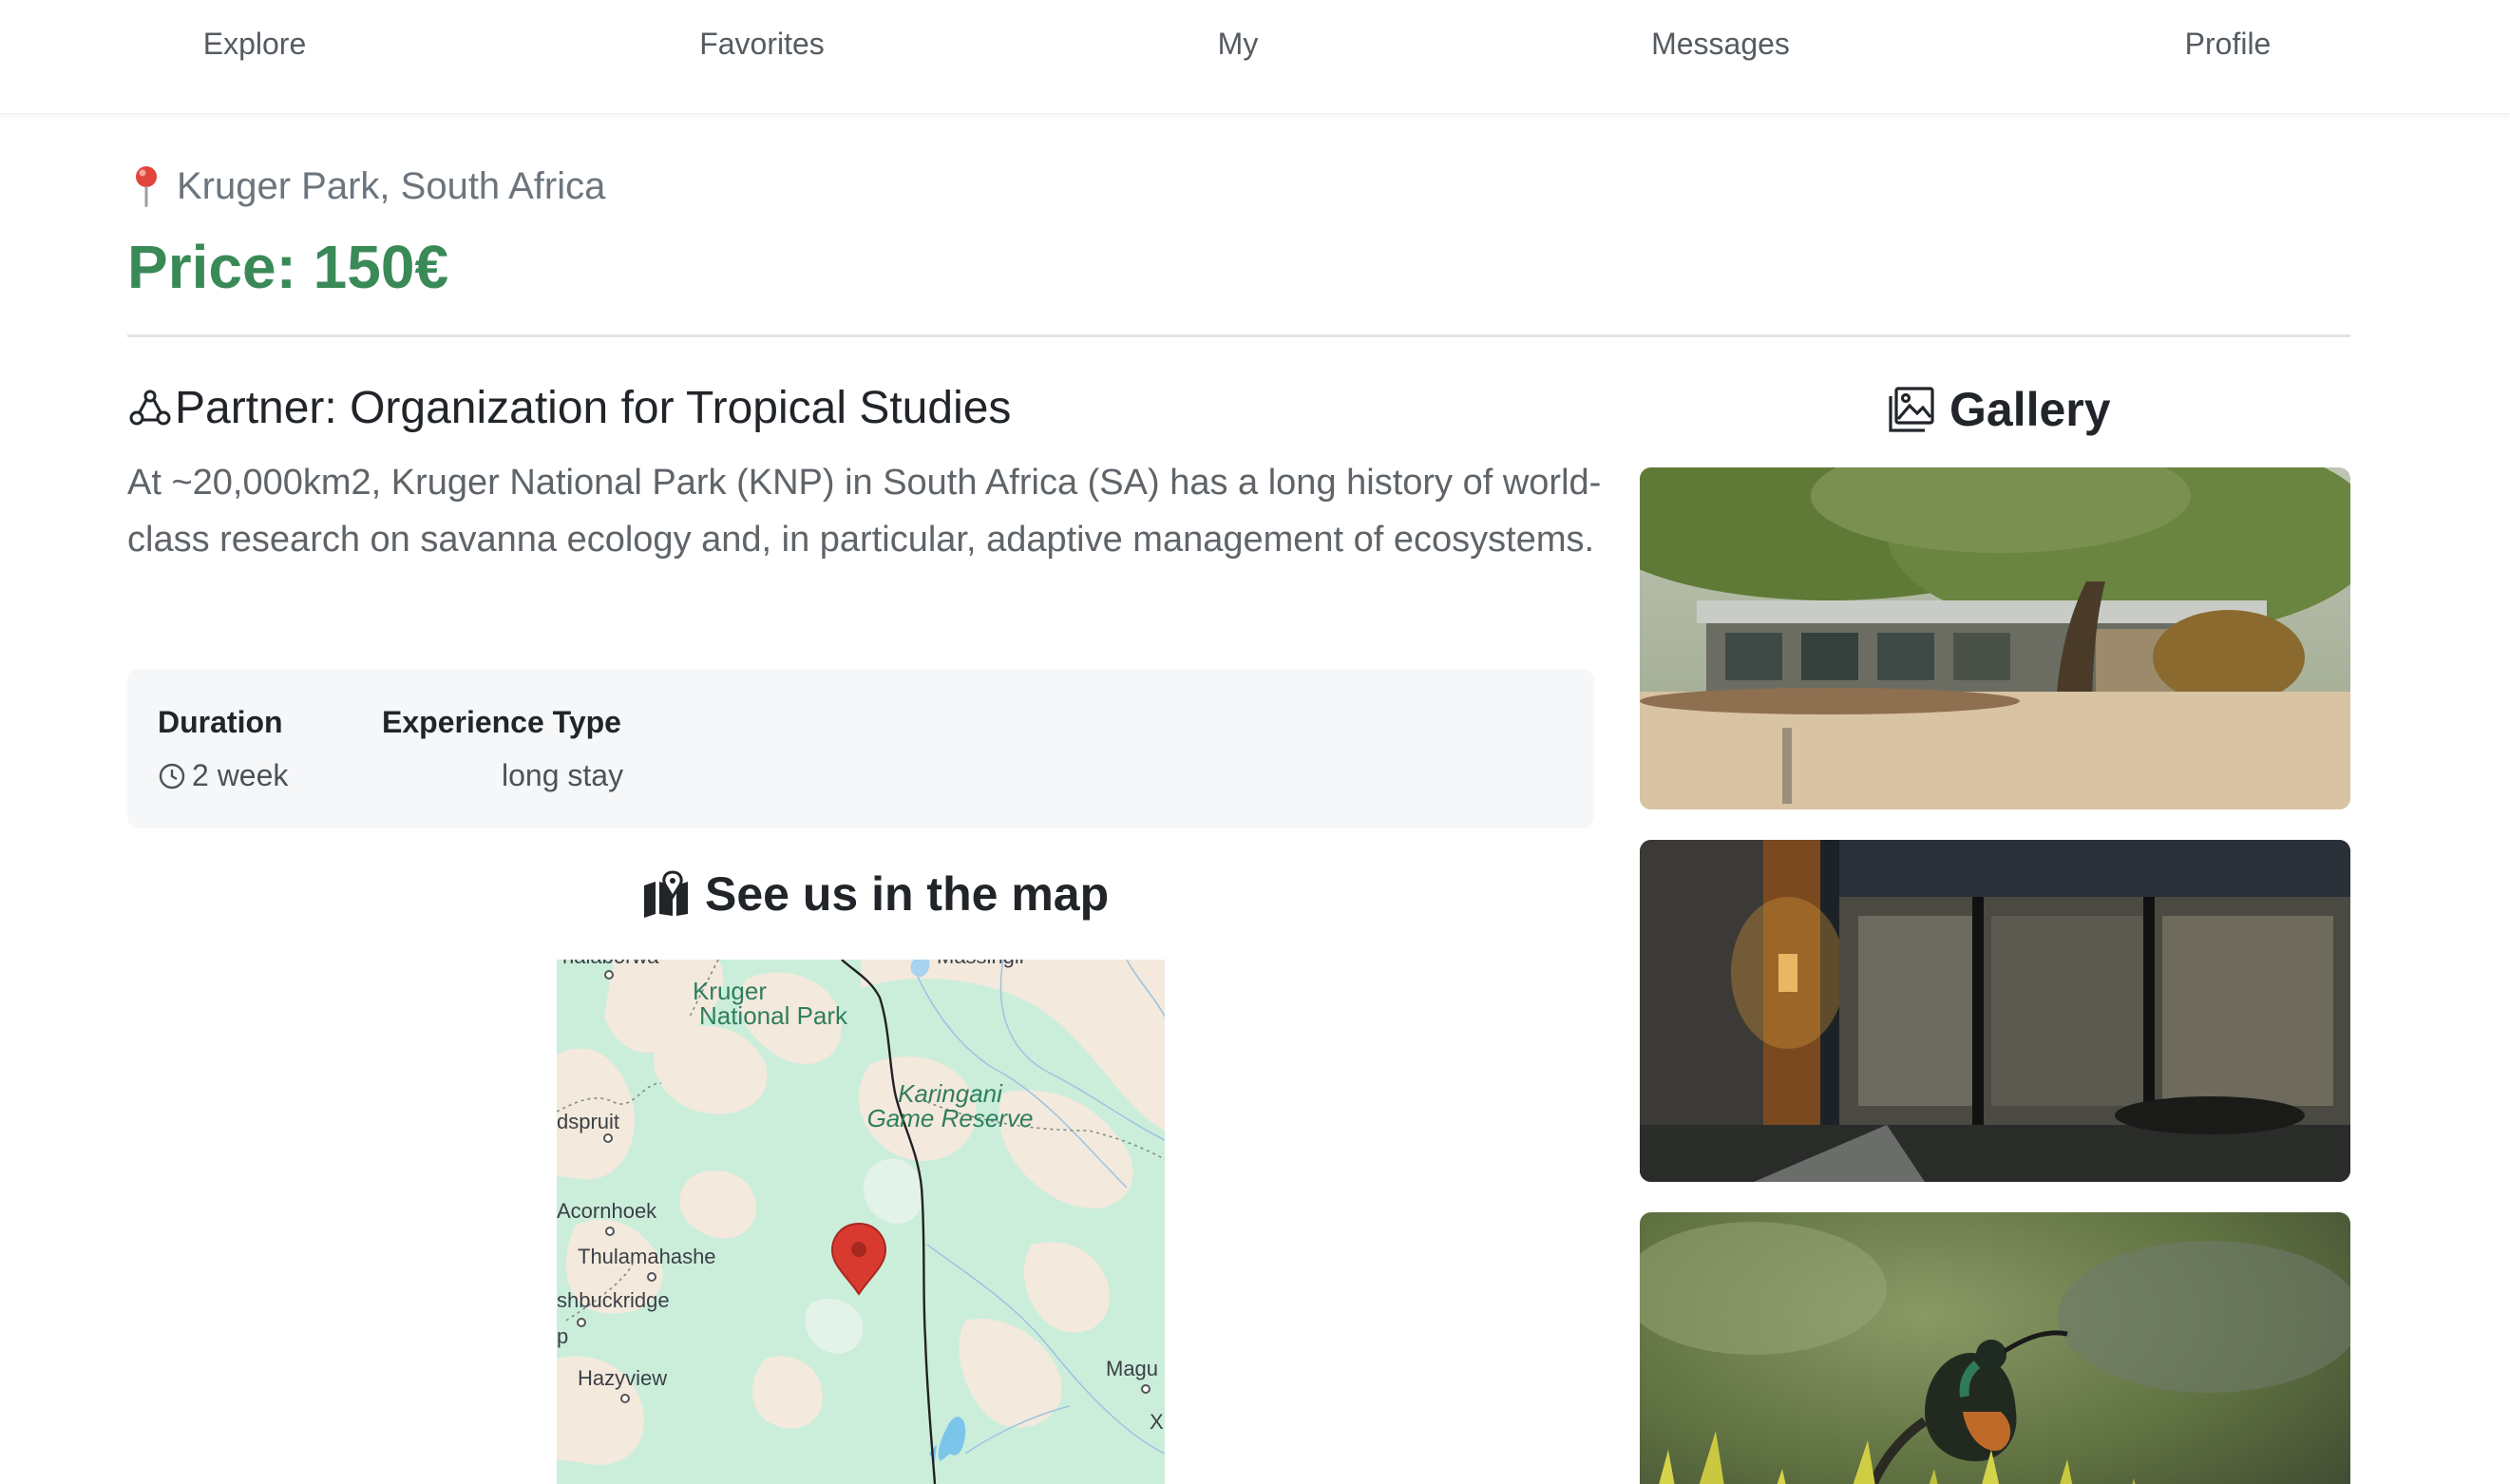  What do you see at coordinates (908, 894) in the screenshot?
I see `map-title-text: See us in the map` at bounding box center [908, 894].